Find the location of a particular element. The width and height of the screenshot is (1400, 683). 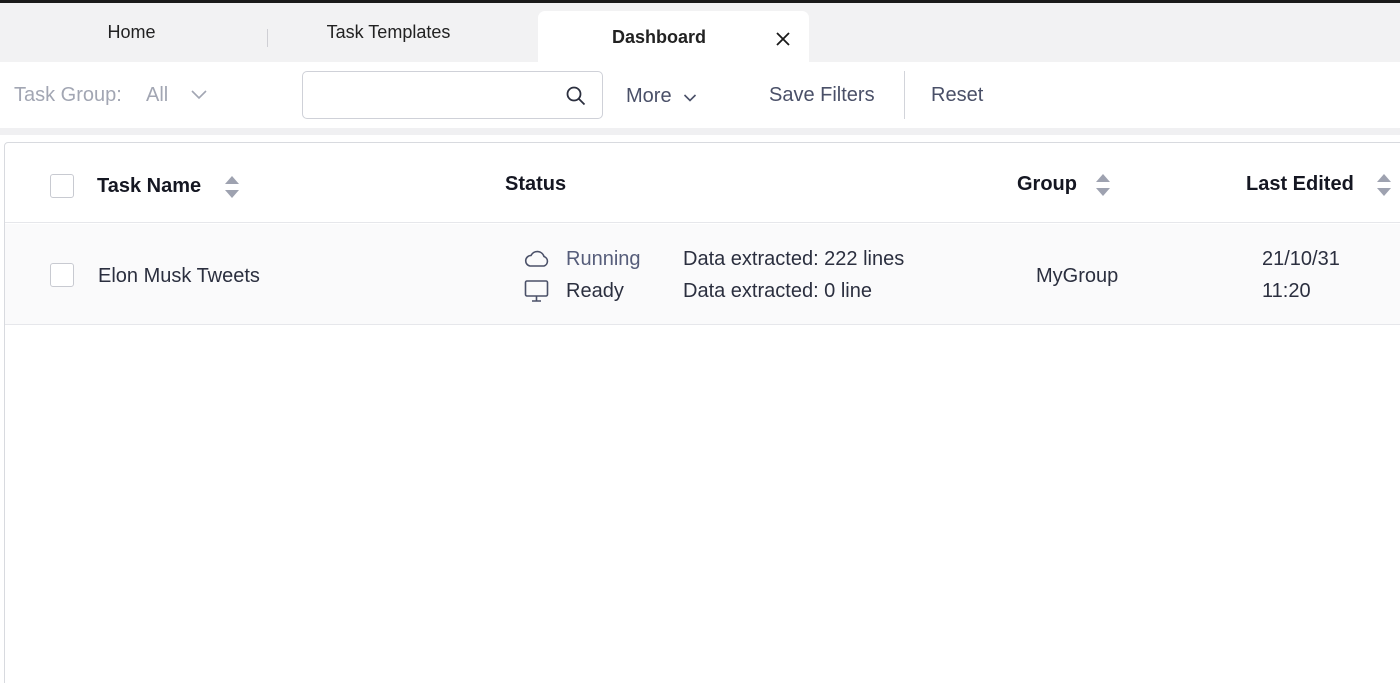

tab-bar: Home Task Templates Dashboard is located at coordinates (700, 32).